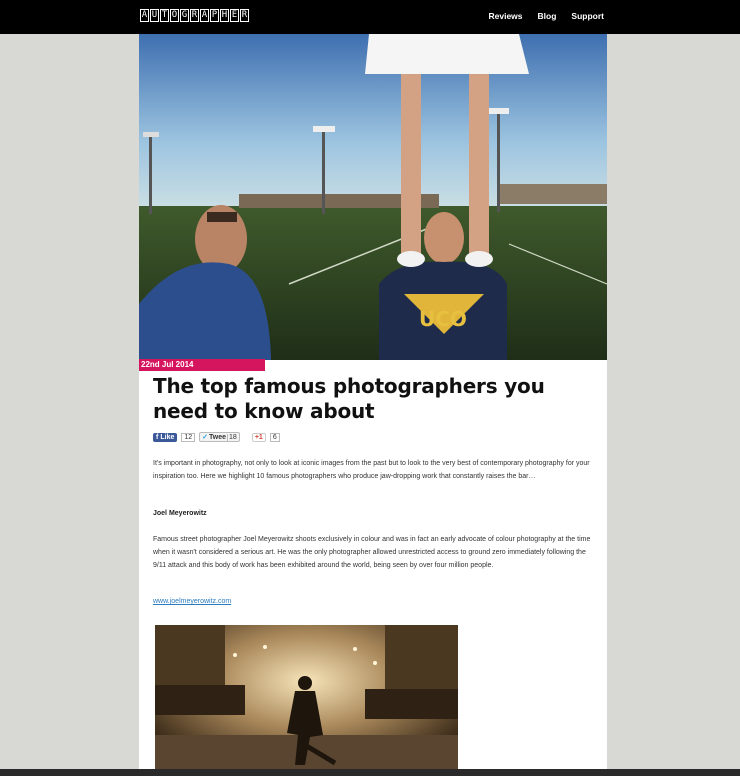 The image size is (740, 776). I want to click on like-count: 12, so click(188, 437).